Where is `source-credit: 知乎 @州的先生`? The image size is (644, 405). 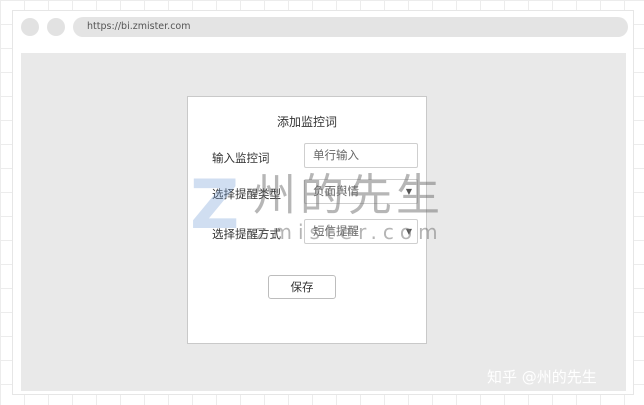
source-credit: 知乎 @州的先生 is located at coordinates (542, 377).